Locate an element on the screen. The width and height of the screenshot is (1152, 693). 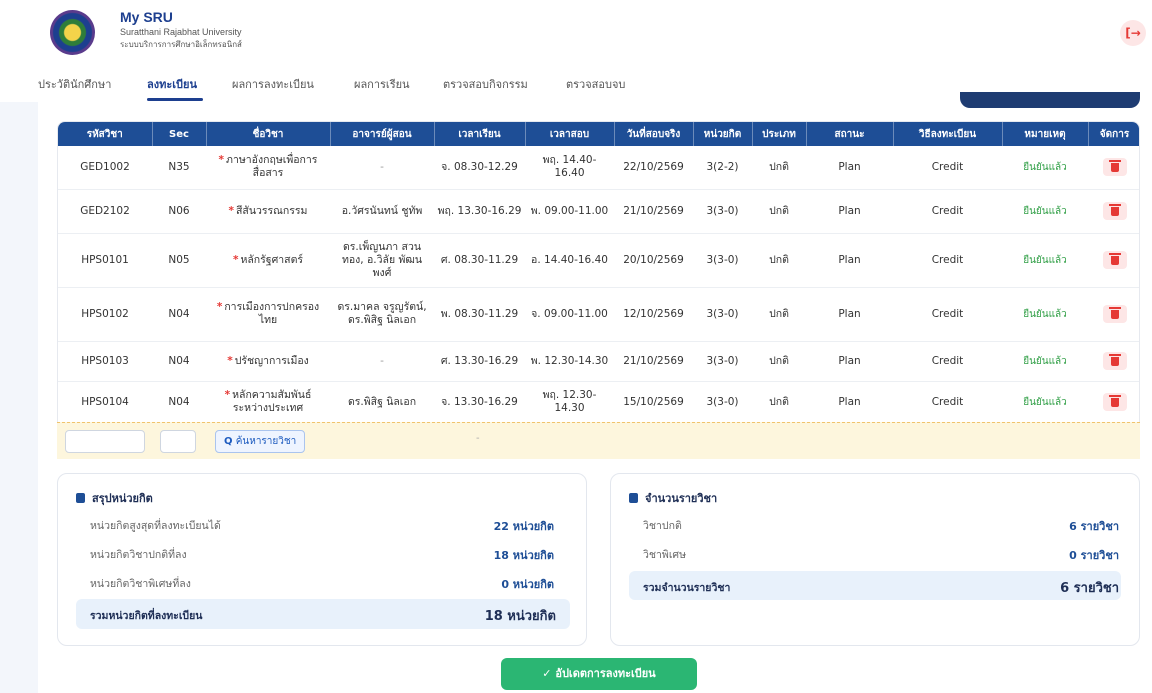
cell-exam-time: พฤ. 12.30-14.30 is located at coordinates (569, 402).